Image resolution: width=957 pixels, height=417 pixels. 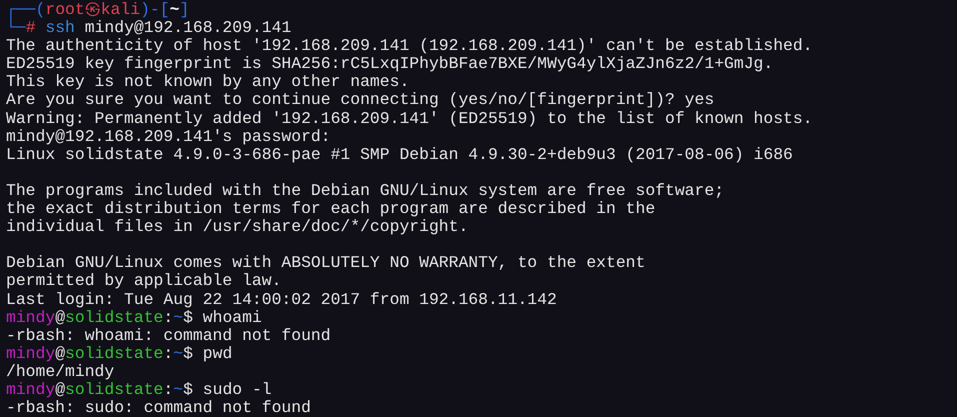 What do you see at coordinates (326, 262) in the screenshot?
I see `output-line: Debian GNU/Linux comes with ABSOLUTELY NO WARRANTY, to the extent` at bounding box center [326, 262].